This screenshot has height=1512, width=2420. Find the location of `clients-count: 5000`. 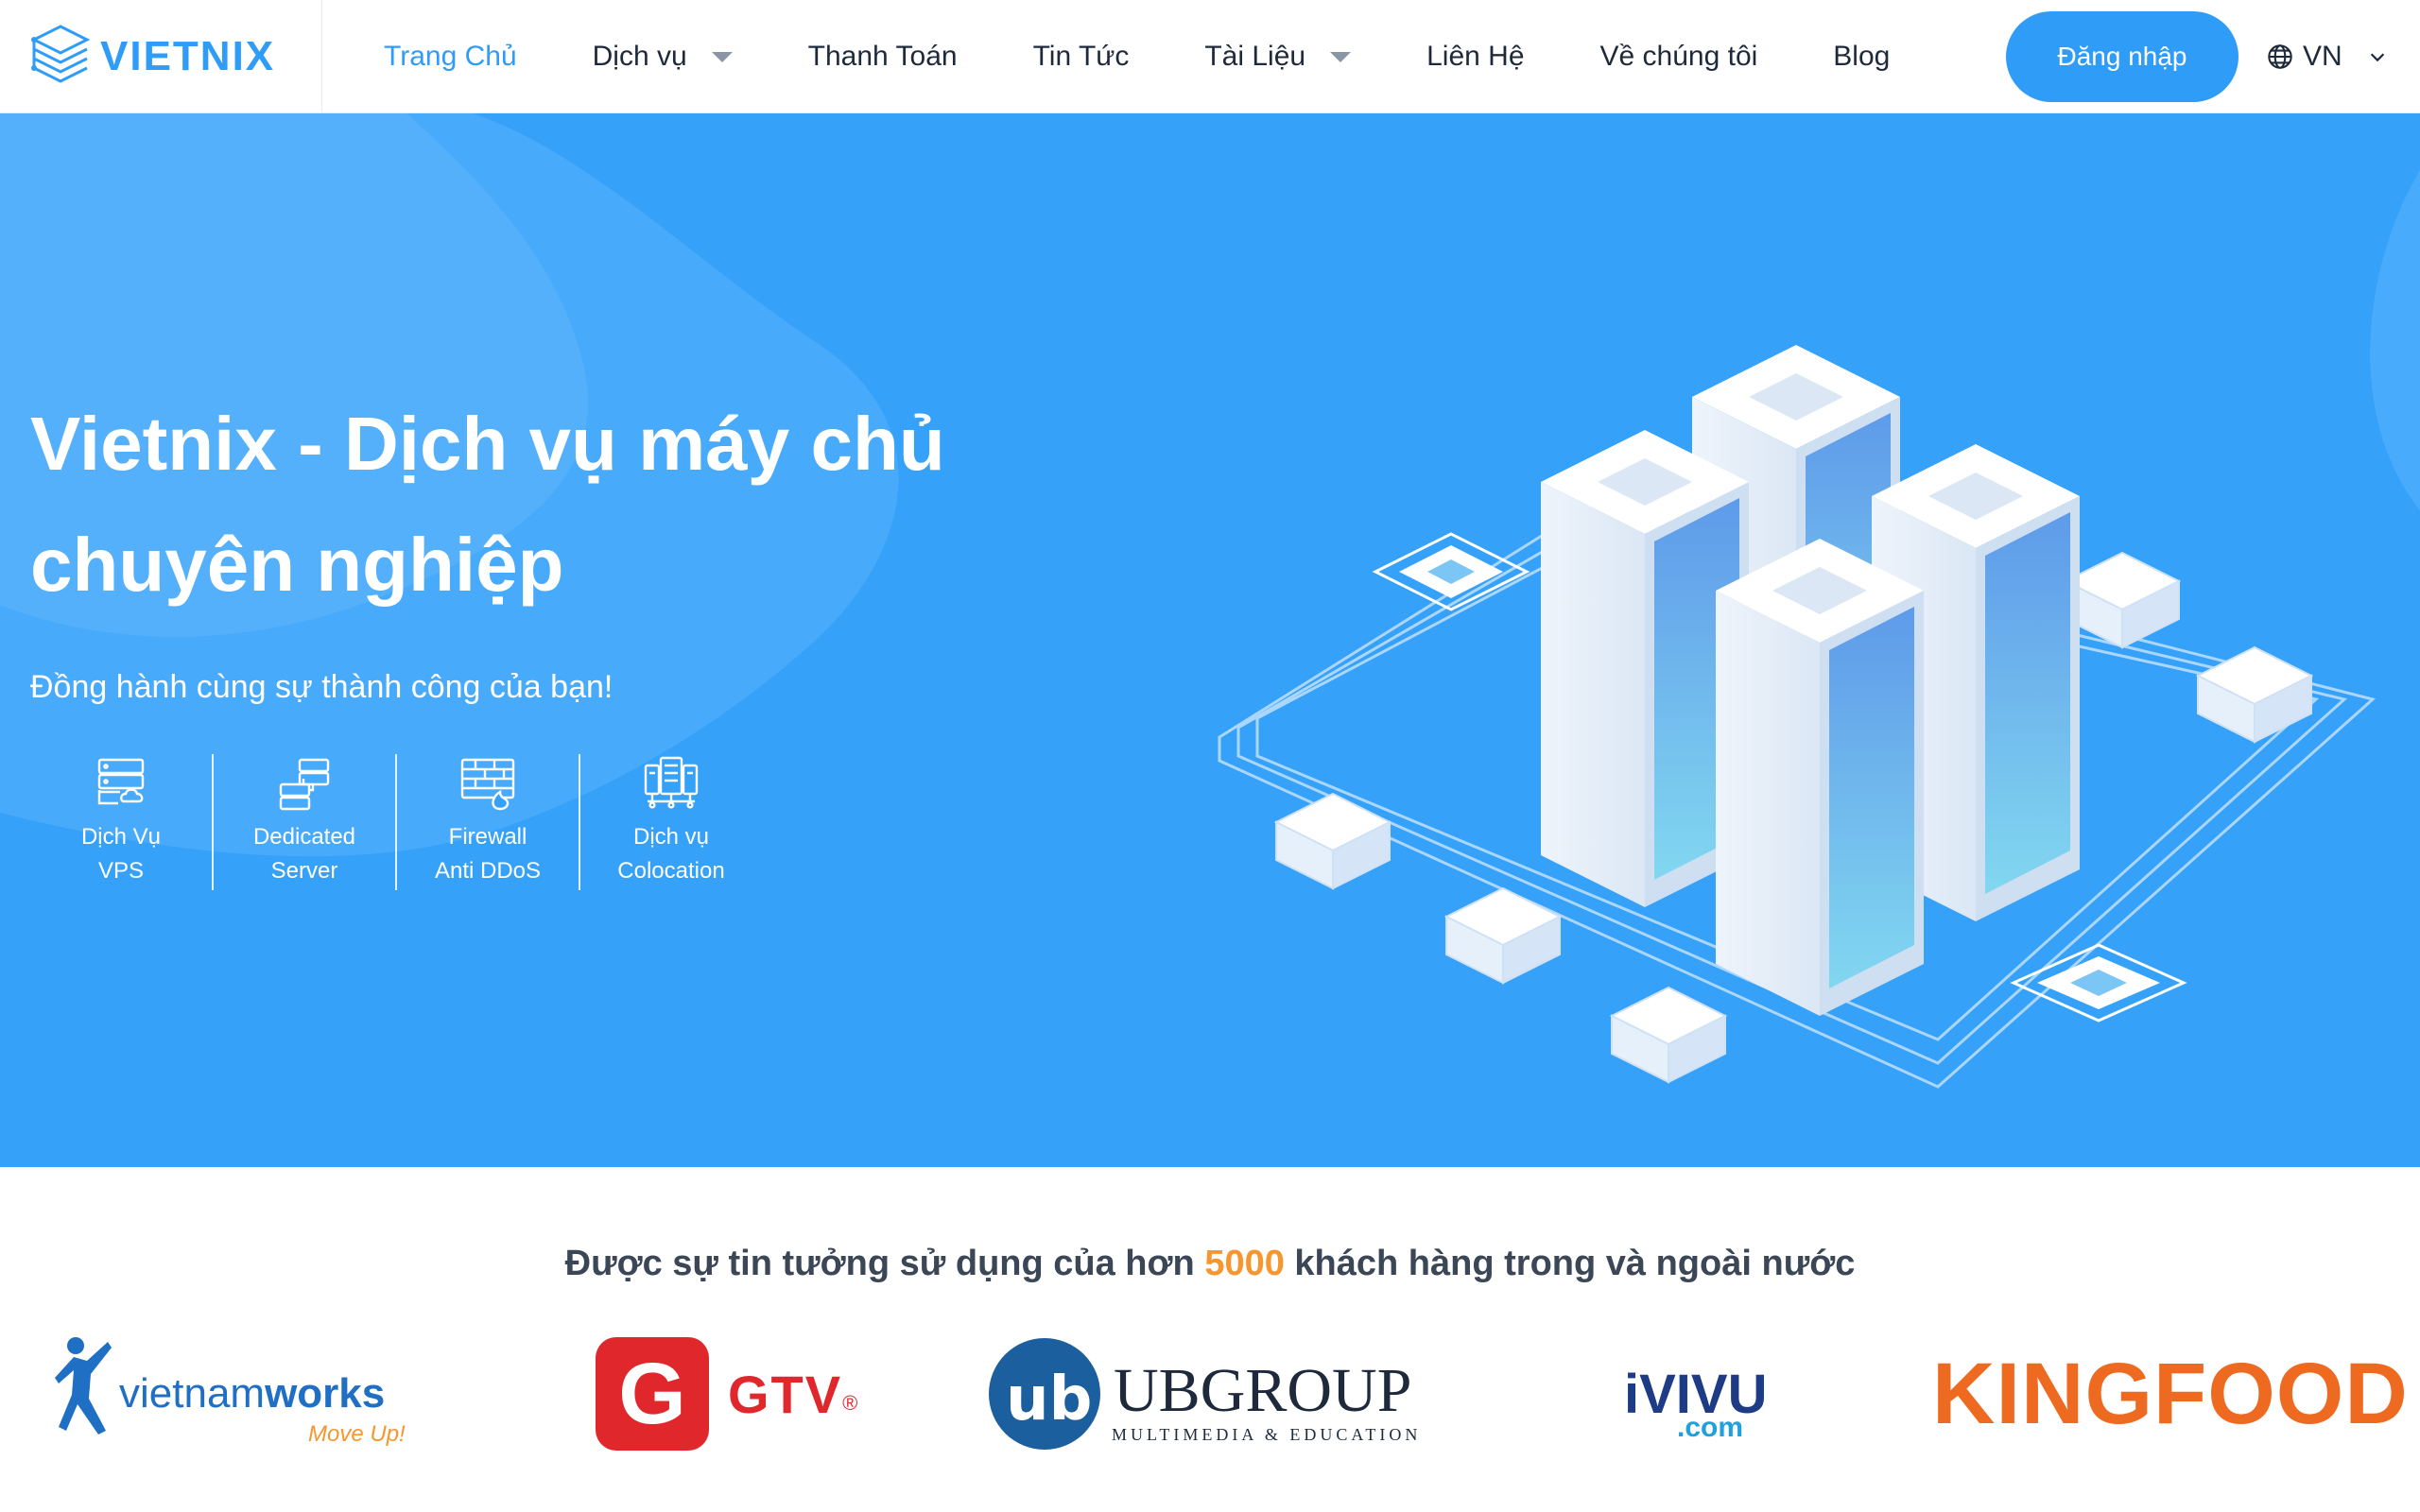

clients-count: 5000 is located at coordinates (1245, 1263).